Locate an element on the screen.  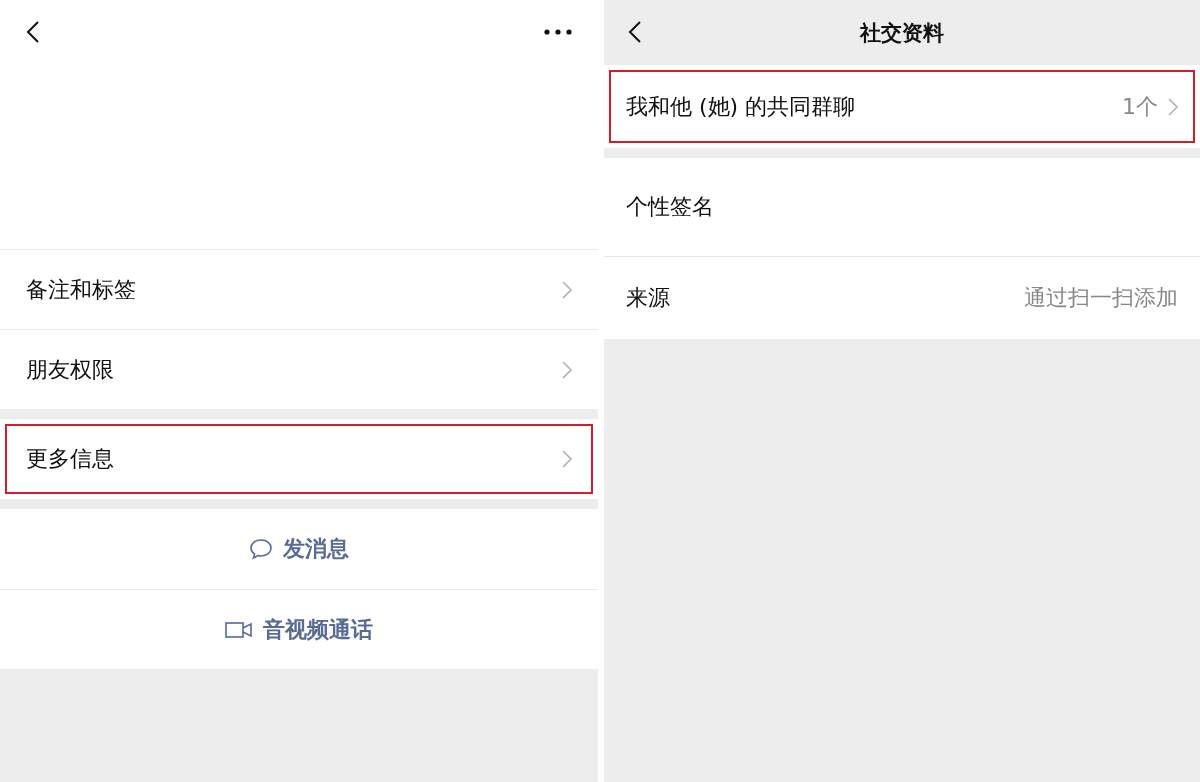
row-label: 我和他 (她) 的共同群聊 is located at coordinates (741, 106).